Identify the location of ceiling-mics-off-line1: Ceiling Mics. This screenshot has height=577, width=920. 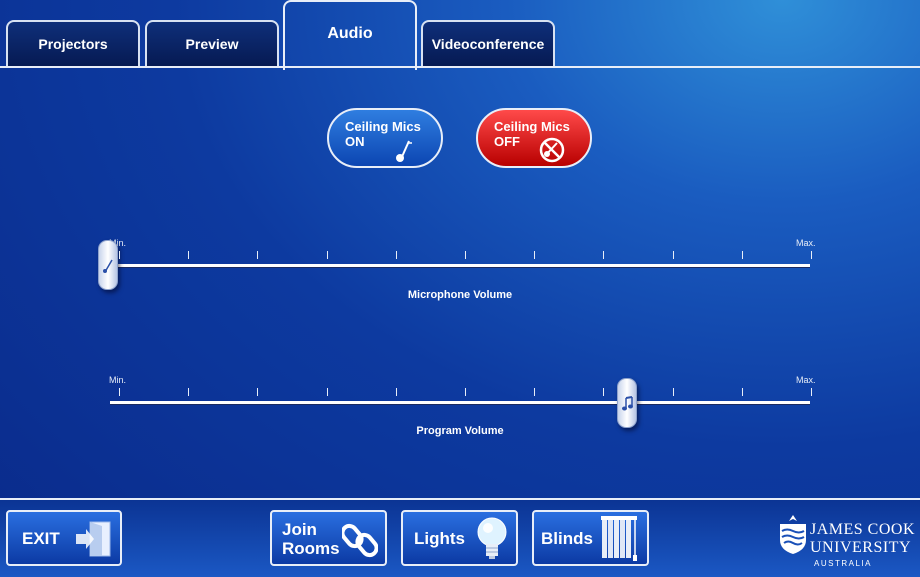
(532, 126).